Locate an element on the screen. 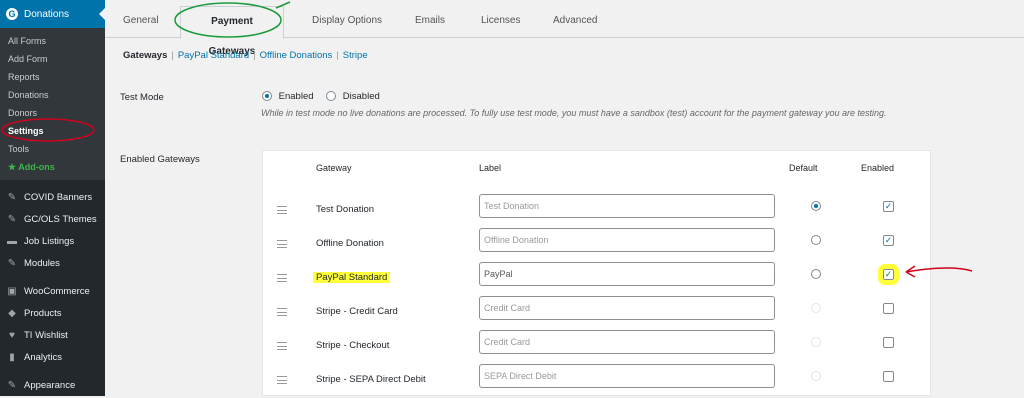 Image resolution: width=1024 pixels, height=398 pixels. submenu-reports: Reports is located at coordinates (52, 77).